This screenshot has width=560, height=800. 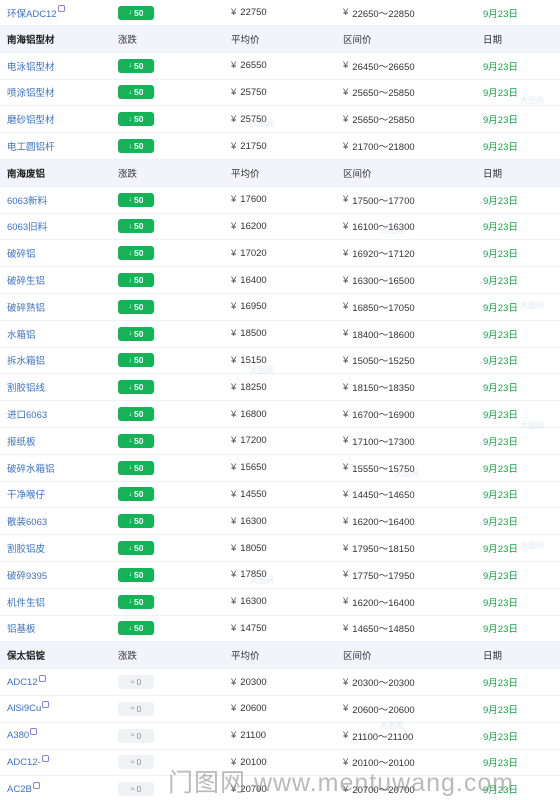 What do you see at coordinates (26, 548) in the screenshot?
I see `product-link: 割胶铝皮` at bounding box center [26, 548].